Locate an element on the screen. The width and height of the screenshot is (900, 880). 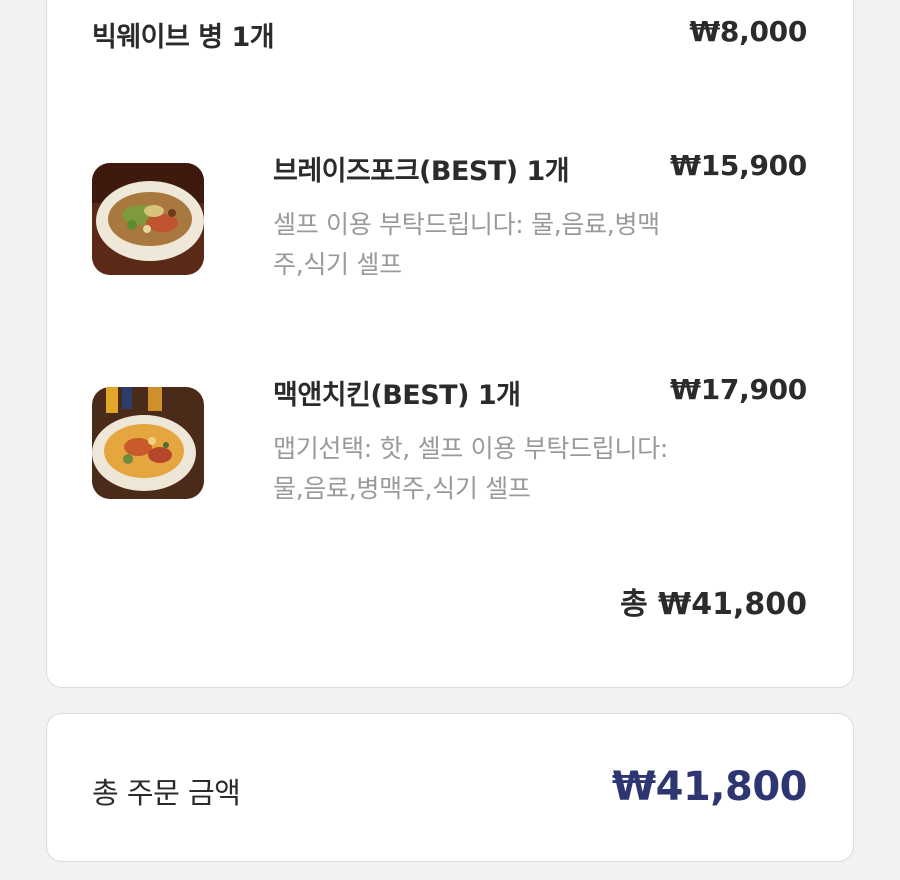
options-line: 물,음료,병맥주,식기 셀프 is located at coordinates (402, 488).